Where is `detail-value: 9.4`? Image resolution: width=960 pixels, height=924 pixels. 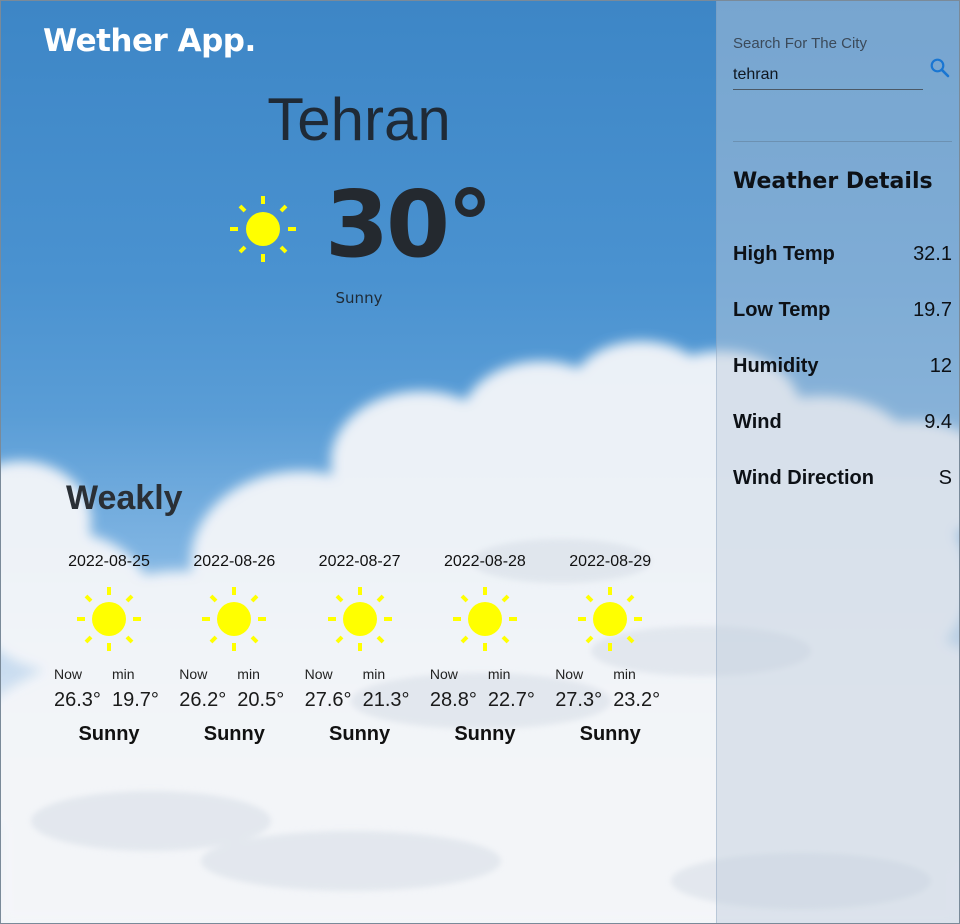
detail-value: 9.4 is located at coordinates (938, 422).